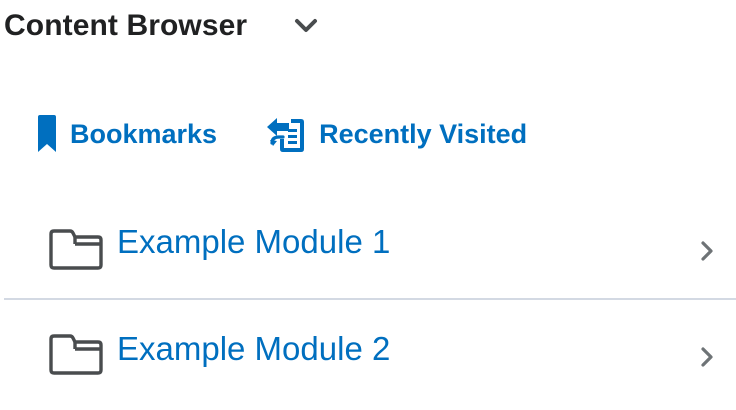 The width and height of the screenshot is (736, 410). I want to click on content-browser-header: Content Browser, so click(162, 26).